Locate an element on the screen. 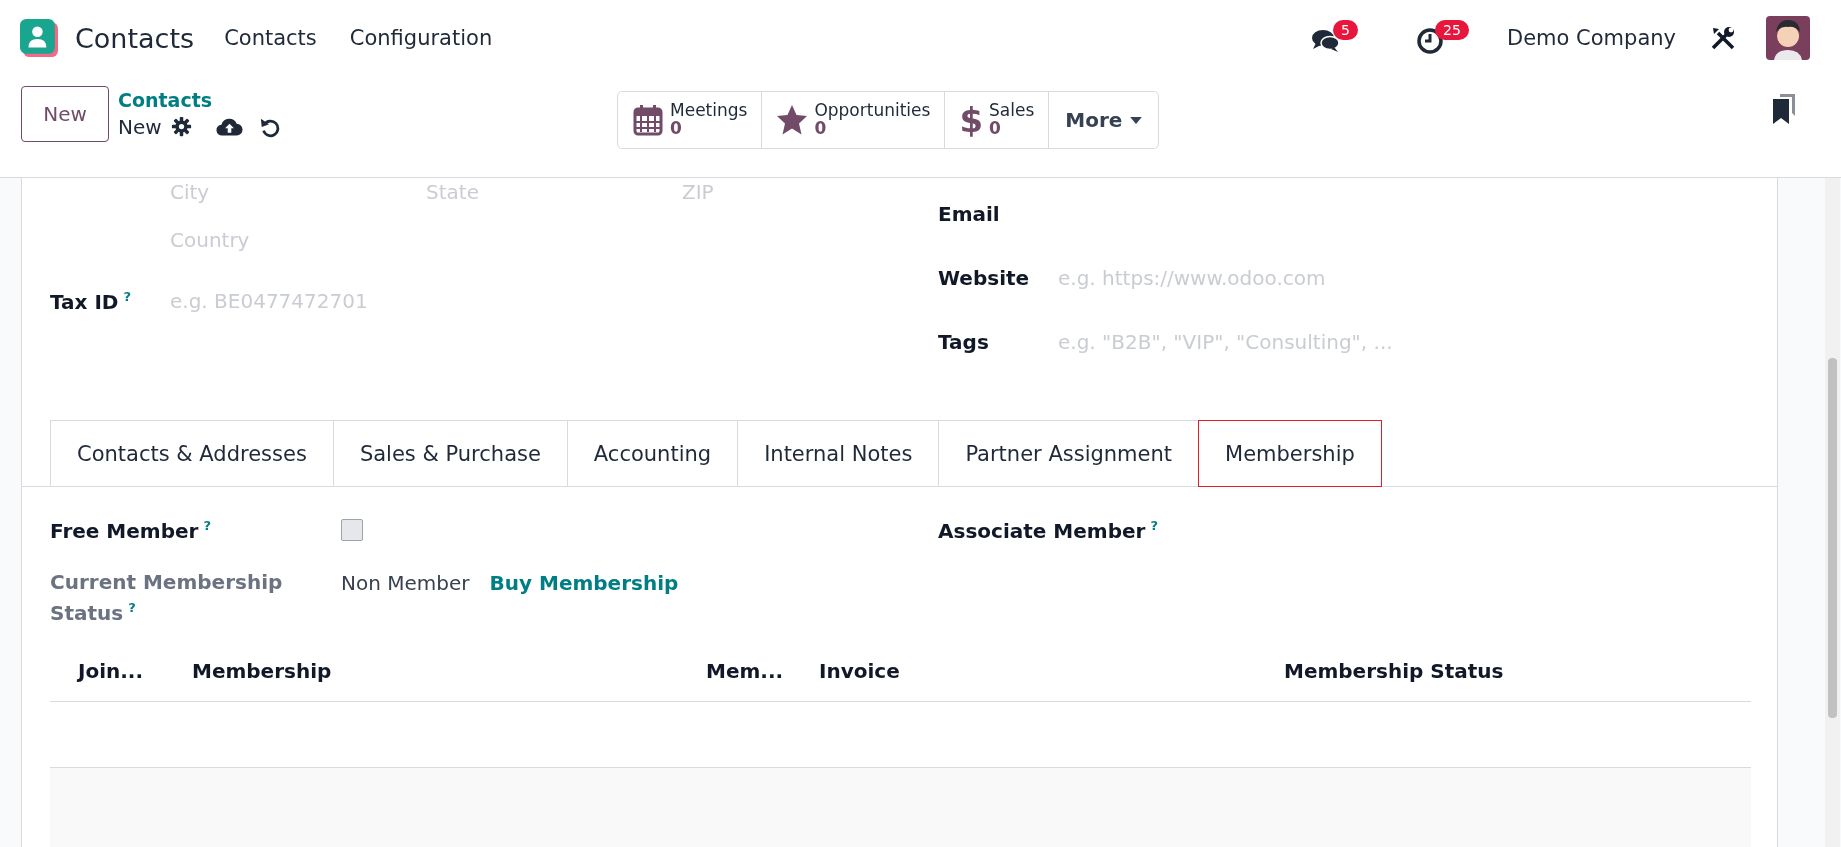  more-button: More is located at coordinates (1104, 120).